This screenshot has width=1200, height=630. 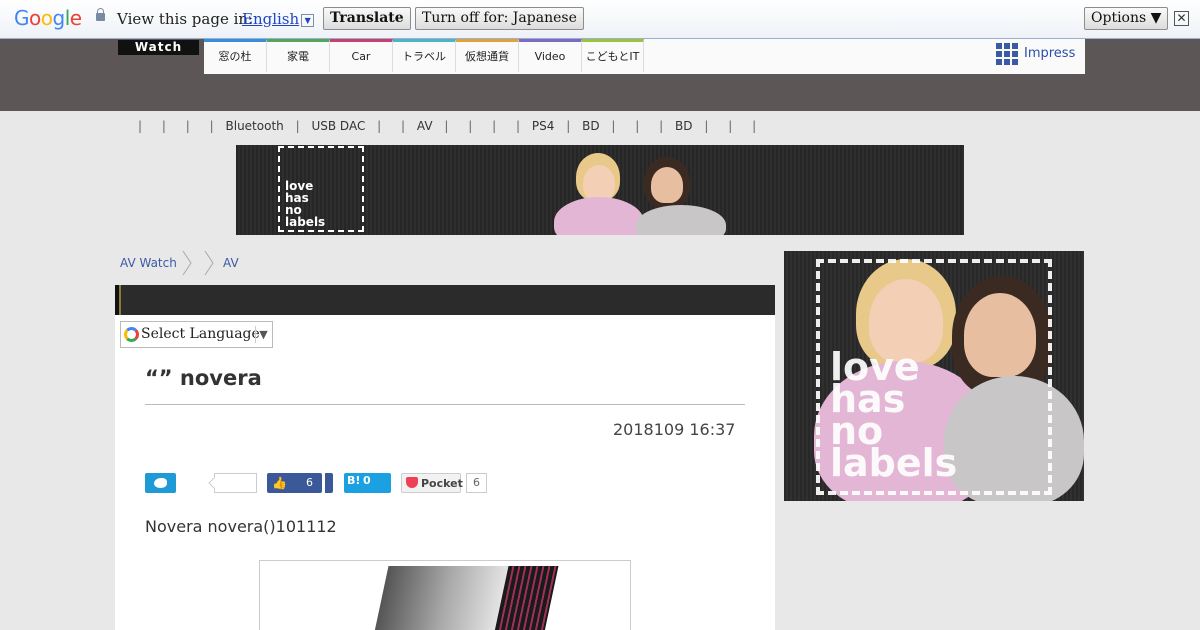 What do you see at coordinates (294, 483) in the screenshot?
I see `facebook-like-button: 👍 6` at bounding box center [294, 483].